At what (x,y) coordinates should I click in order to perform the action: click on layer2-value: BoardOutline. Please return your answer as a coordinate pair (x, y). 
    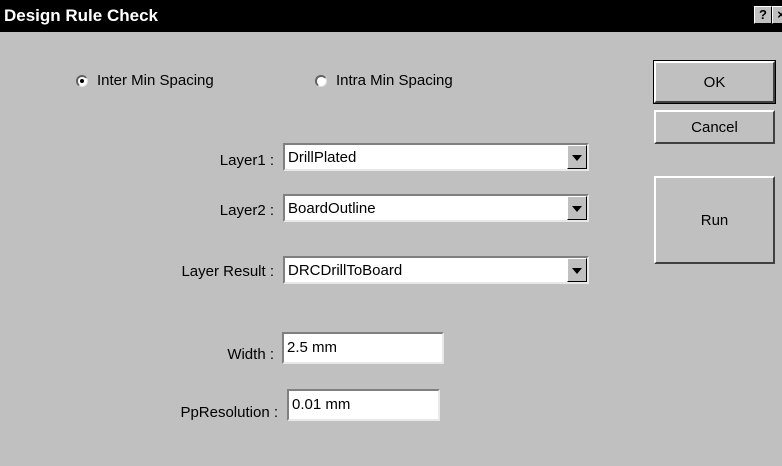
    Looking at the image, I should click on (332, 208).